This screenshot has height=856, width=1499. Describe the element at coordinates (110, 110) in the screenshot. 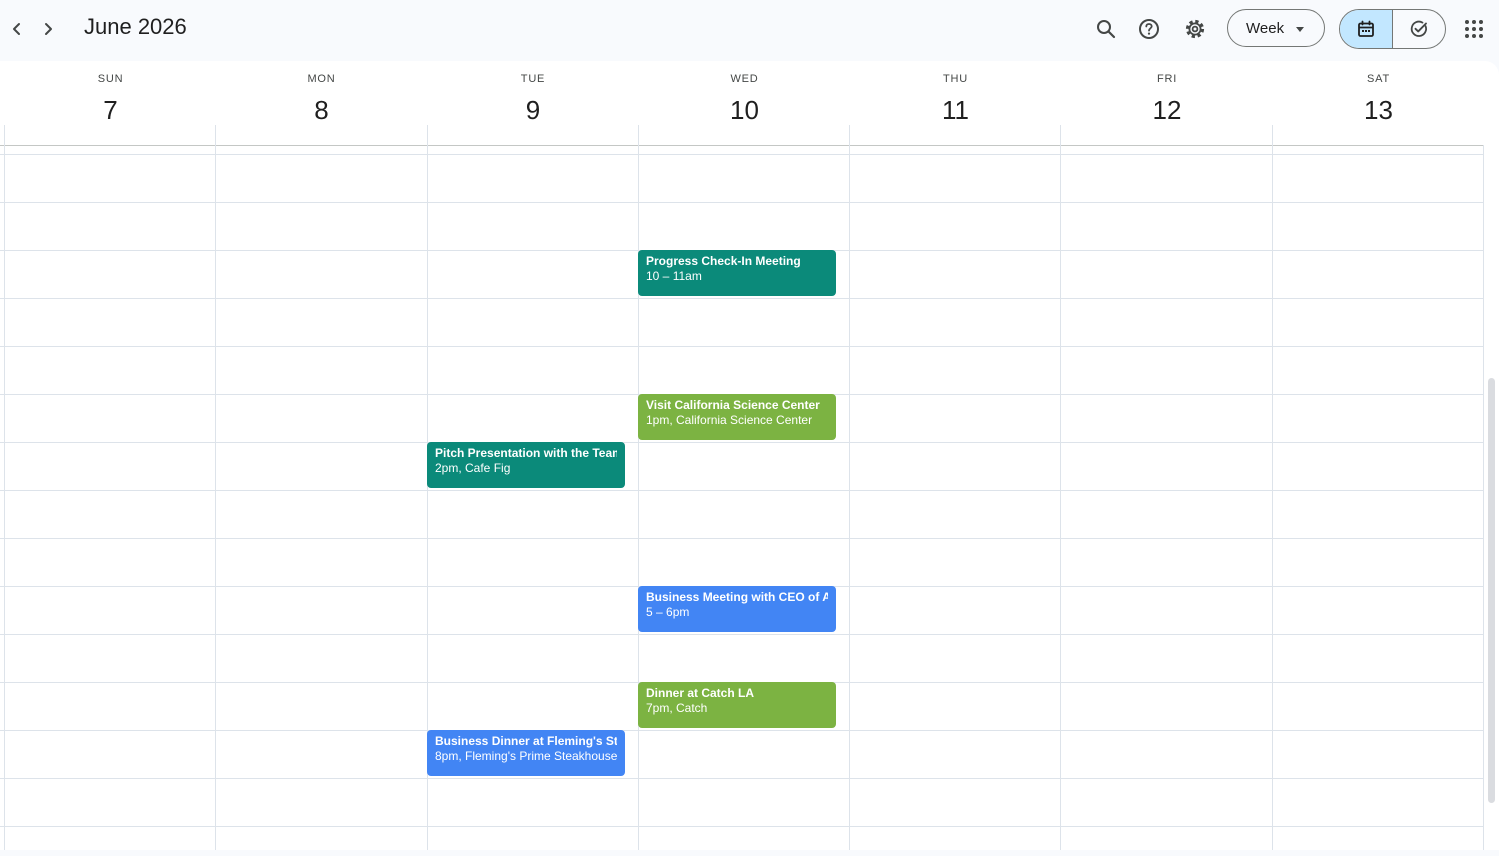

I see `day-number: 7` at that location.